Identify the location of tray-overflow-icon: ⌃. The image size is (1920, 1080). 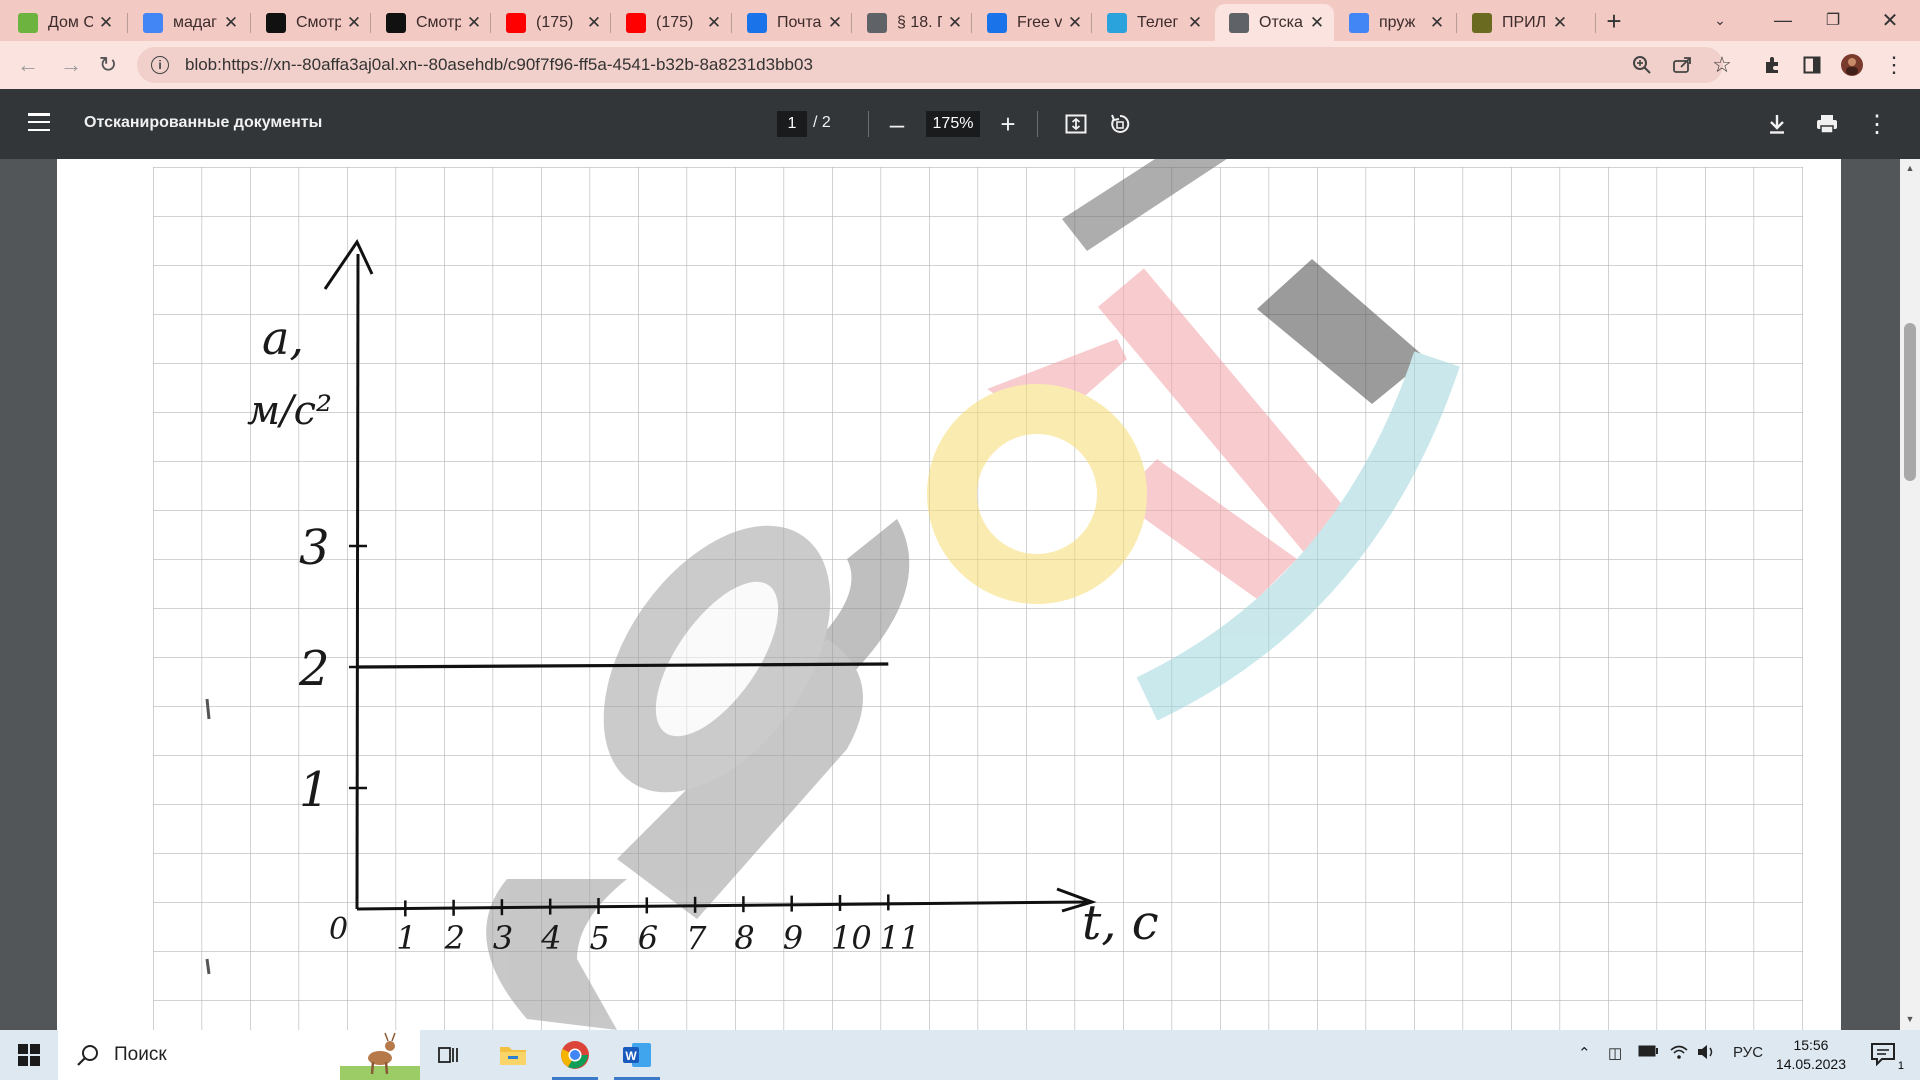
(1584, 1053).